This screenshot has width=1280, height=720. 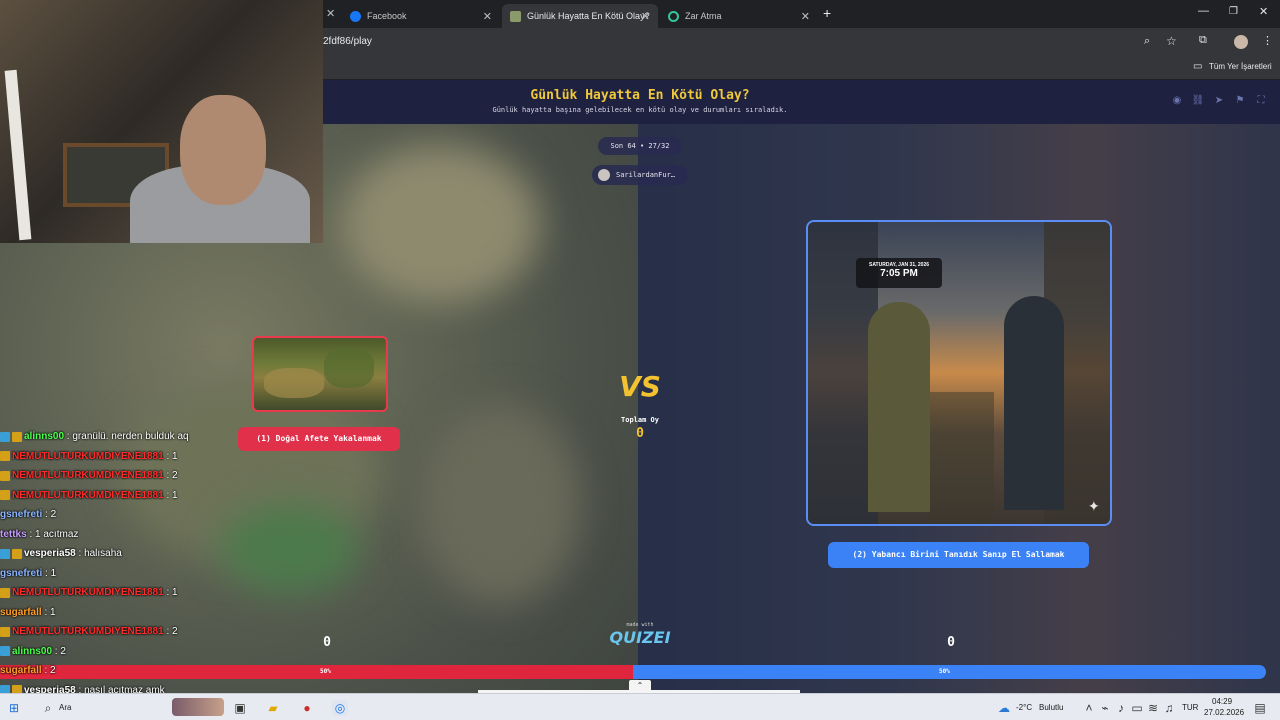 I want to click on profile-avatar, so click(x=1241, y=42).